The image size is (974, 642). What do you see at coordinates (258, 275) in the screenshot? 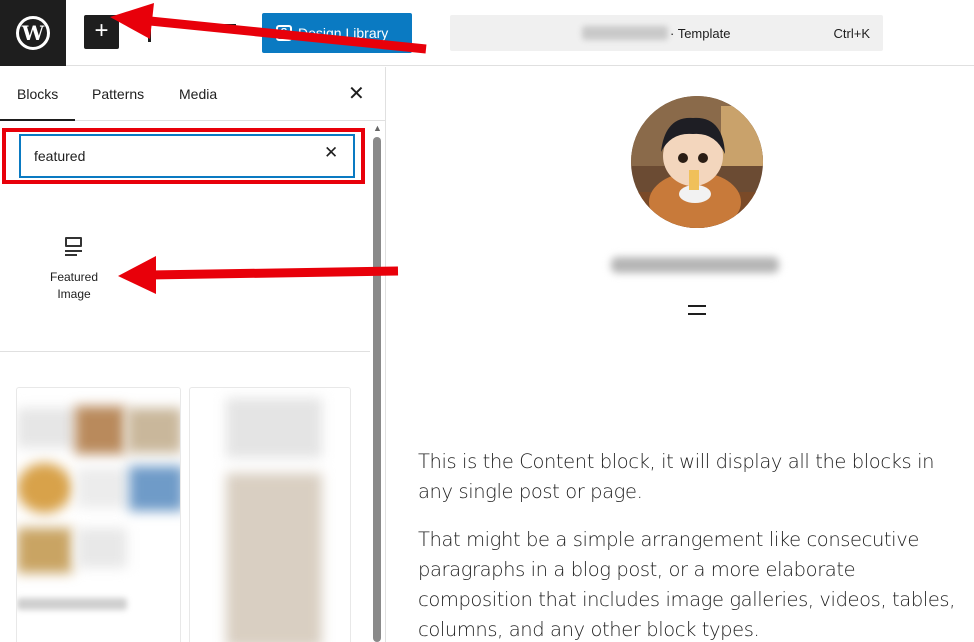
I see `arrow-to-featured-image-icon` at bounding box center [258, 275].